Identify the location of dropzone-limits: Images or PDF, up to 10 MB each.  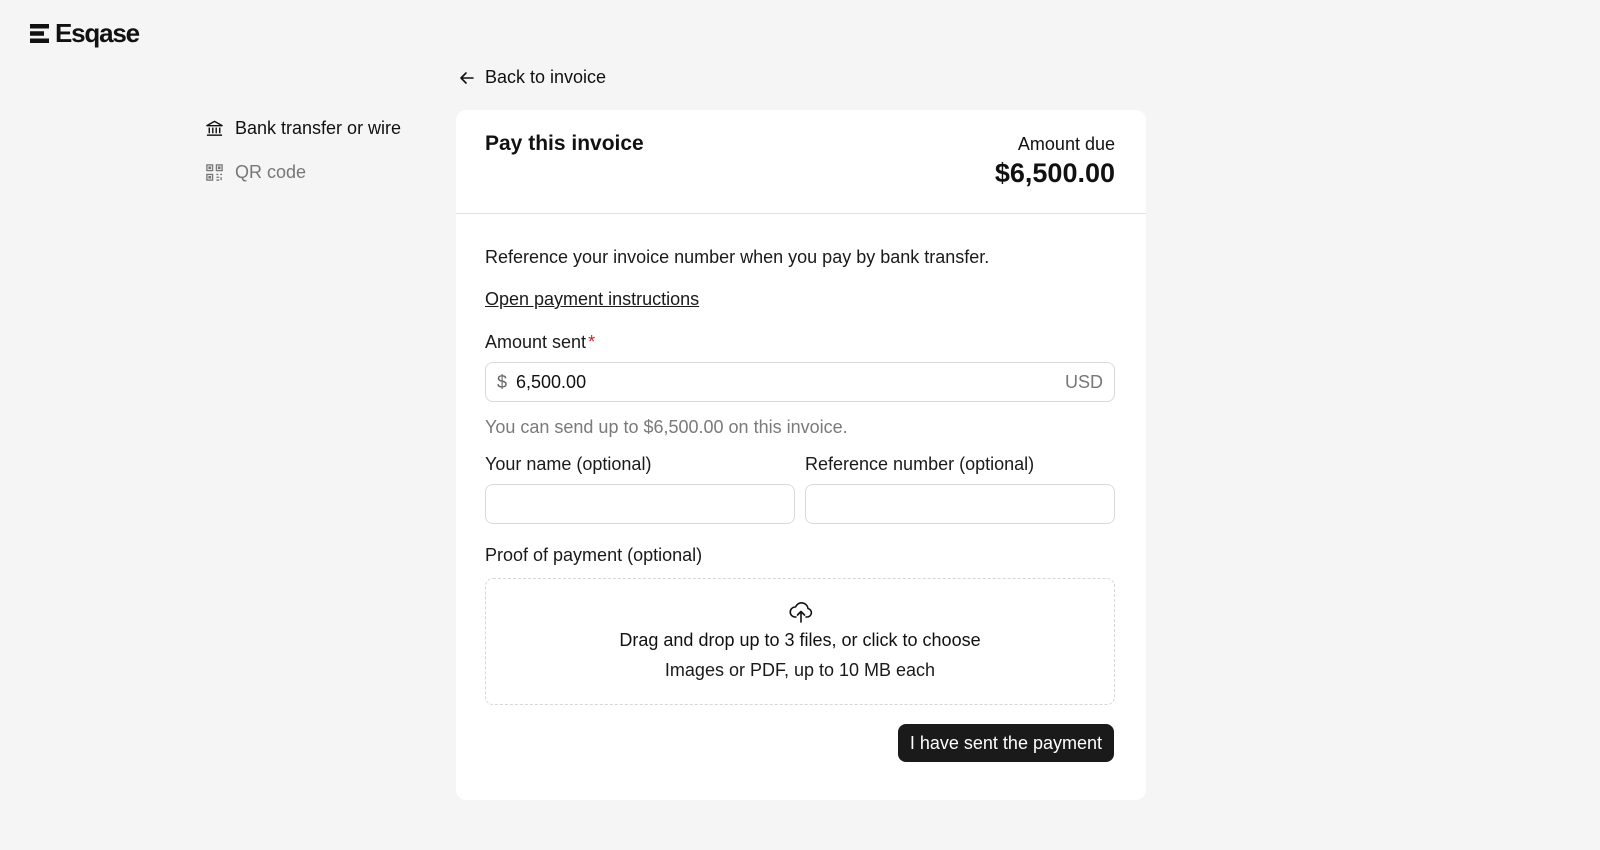
(800, 670).